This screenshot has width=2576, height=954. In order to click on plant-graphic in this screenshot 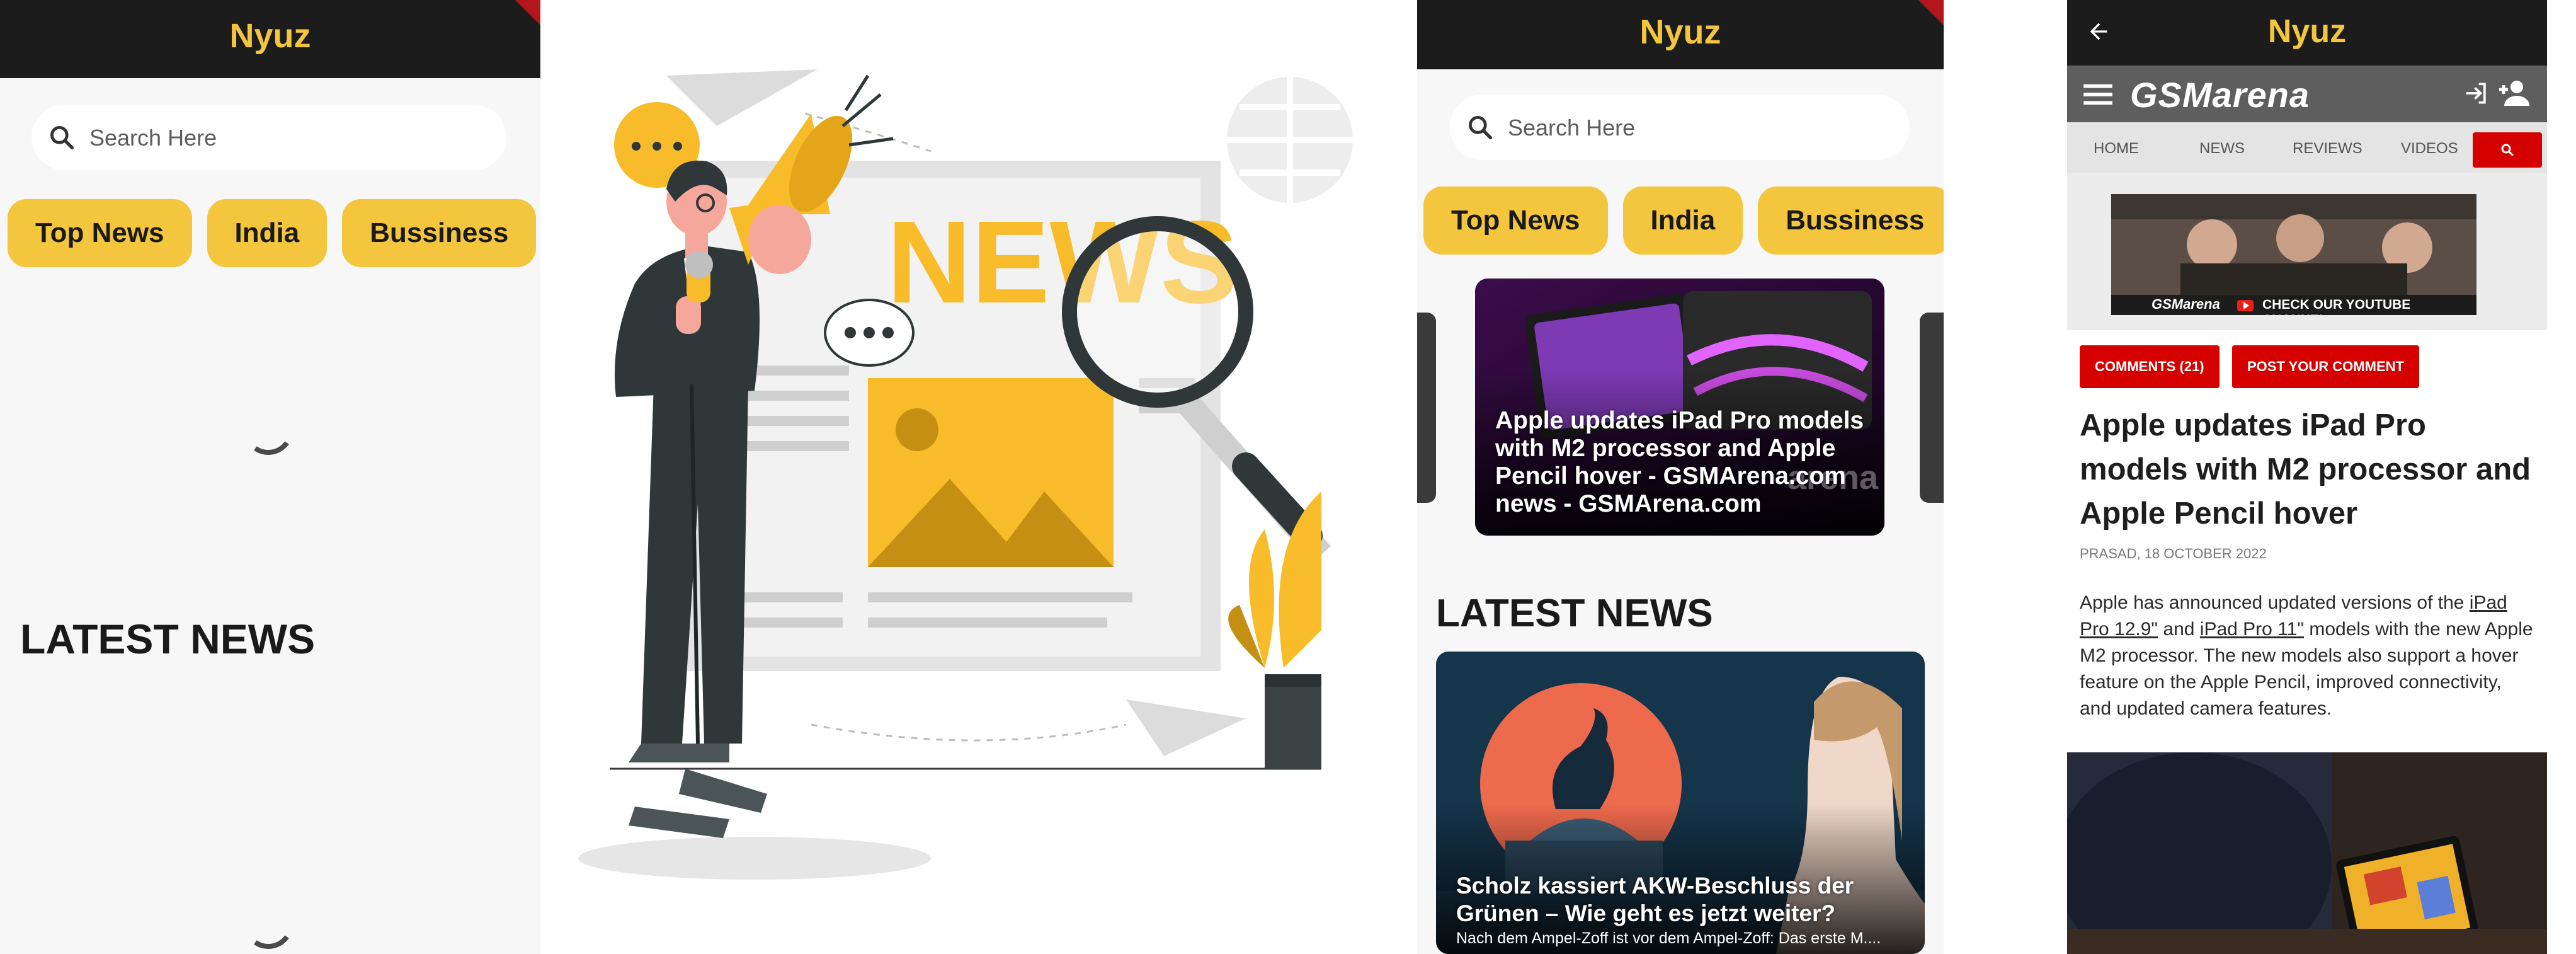, I will do `click(1274, 630)`.